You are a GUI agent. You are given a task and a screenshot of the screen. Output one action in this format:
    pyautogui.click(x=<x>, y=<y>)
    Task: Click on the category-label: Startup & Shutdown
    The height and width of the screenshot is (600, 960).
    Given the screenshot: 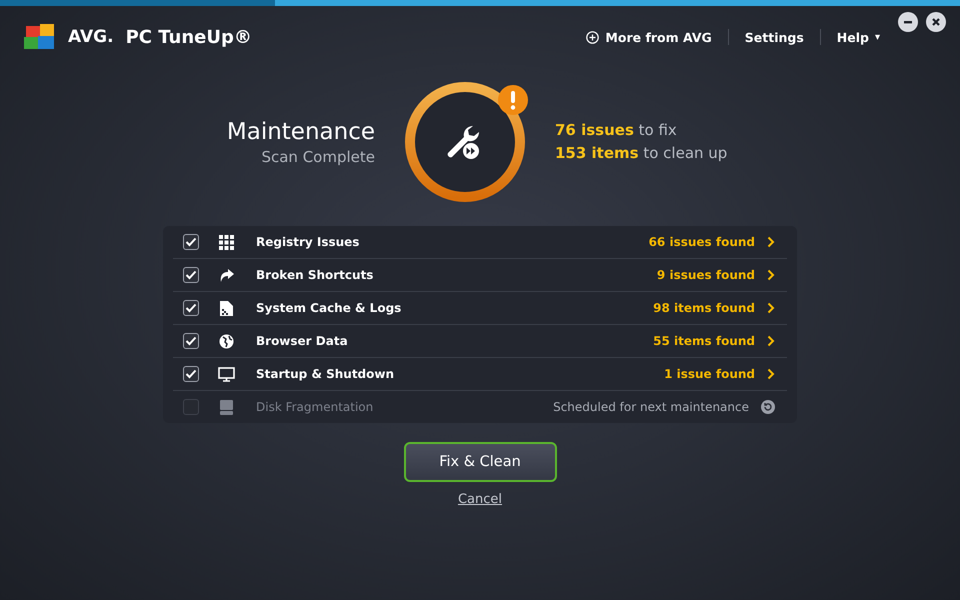 What is the action you would take?
    pyautogui.click(x=326, y=374)
    